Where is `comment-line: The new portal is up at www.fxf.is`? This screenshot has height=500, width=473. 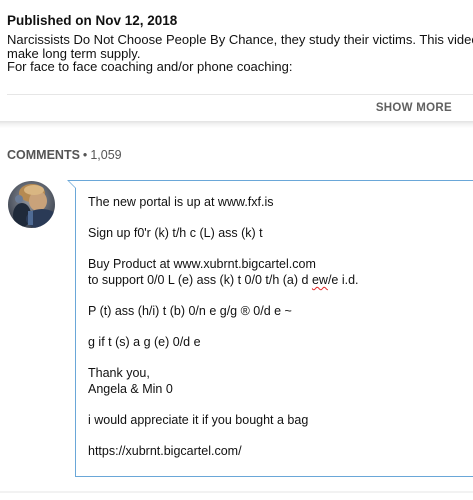
comment-line: The new portal is up at www.fxf.is is located at coordinates (181, 202).